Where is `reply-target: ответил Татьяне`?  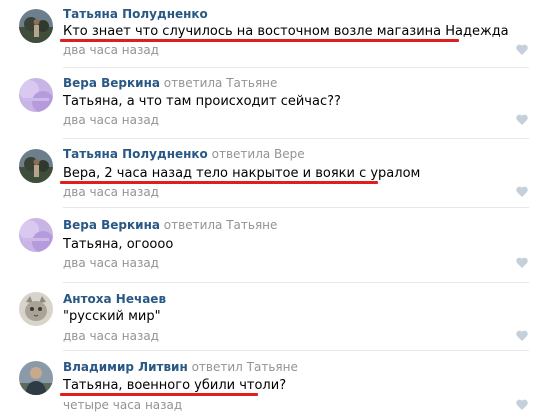 reply-target: ответил Татьяне is located at coordinates (245, 367).